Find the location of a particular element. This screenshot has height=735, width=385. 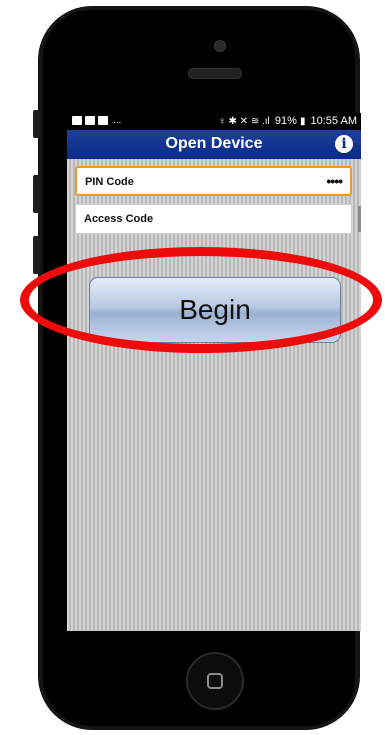

pin-code-label: PIN Code is located at coordinates (109, 182).